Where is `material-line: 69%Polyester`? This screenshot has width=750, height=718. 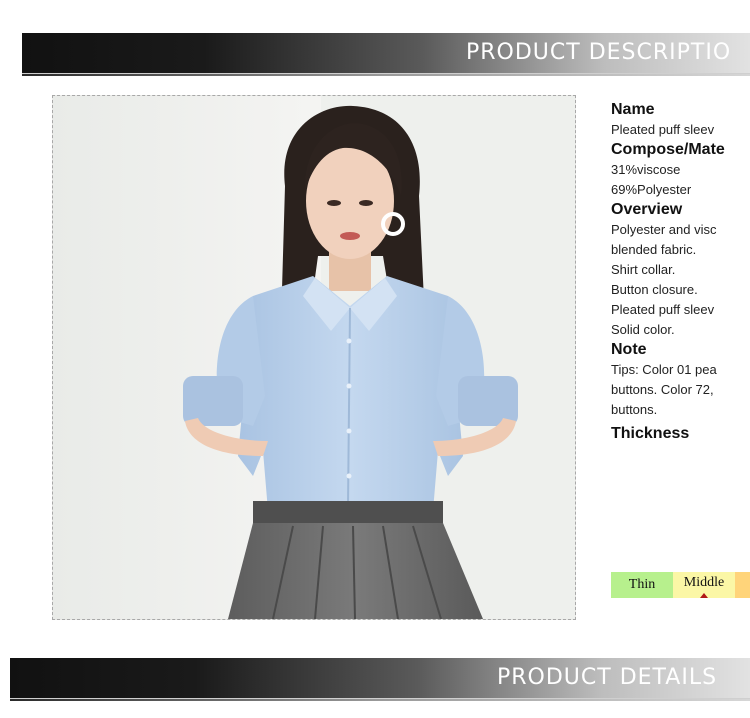
material-line: 69%Polyester is located at coordinates (651, 189).